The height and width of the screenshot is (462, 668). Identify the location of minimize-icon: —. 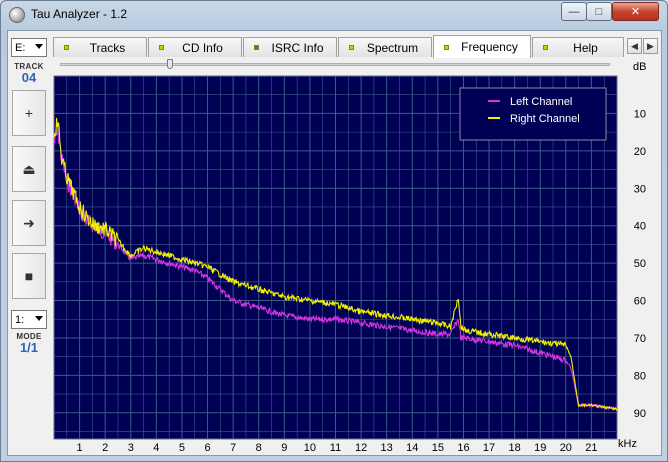
(574, 11).